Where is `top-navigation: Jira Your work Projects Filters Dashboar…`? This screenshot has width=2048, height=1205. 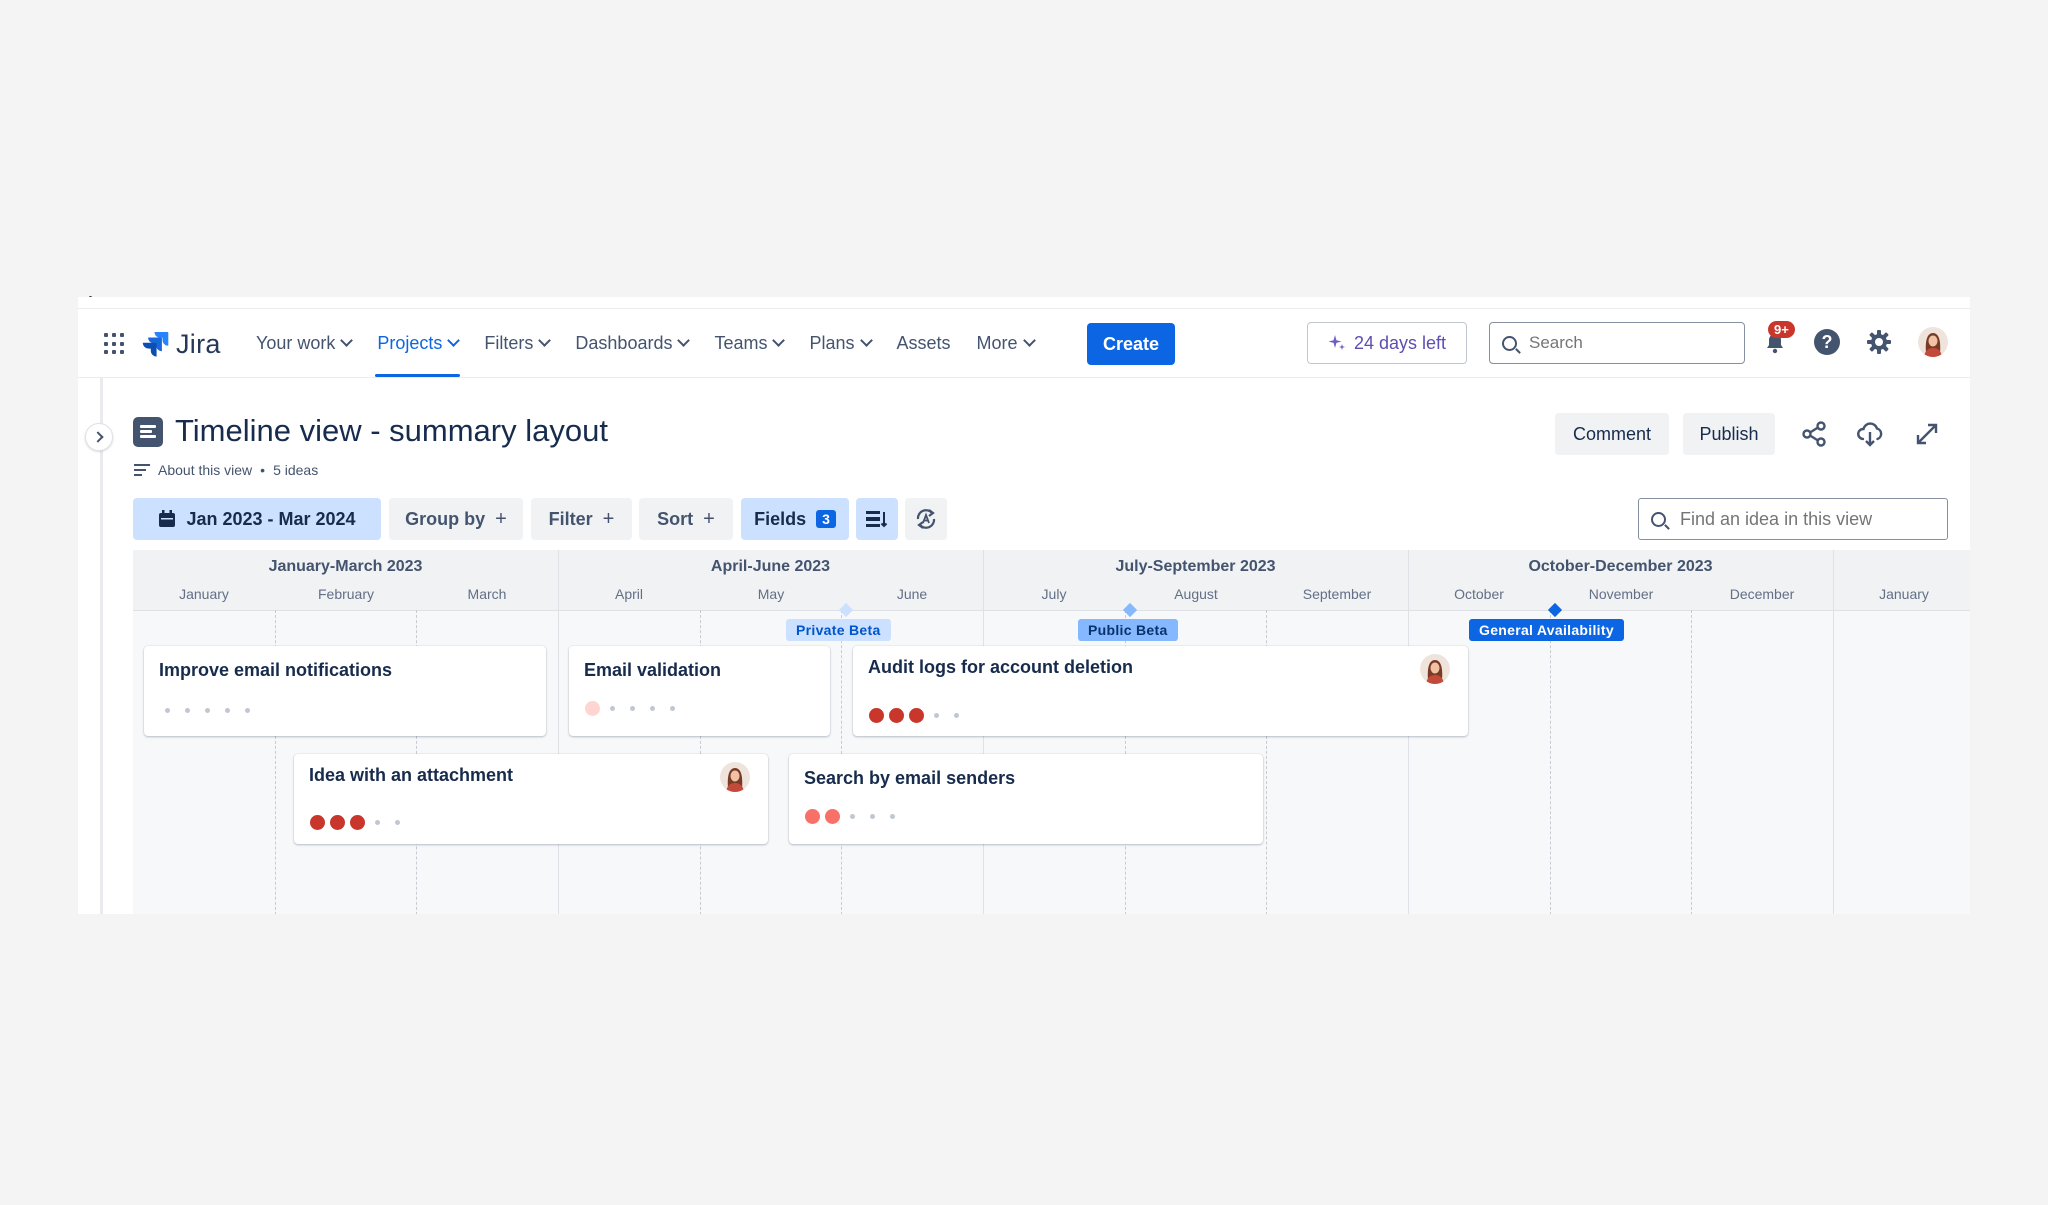 top-navigation: Jira Your work Projects Filters Dashboar… is located at coordinates (1024, 343).